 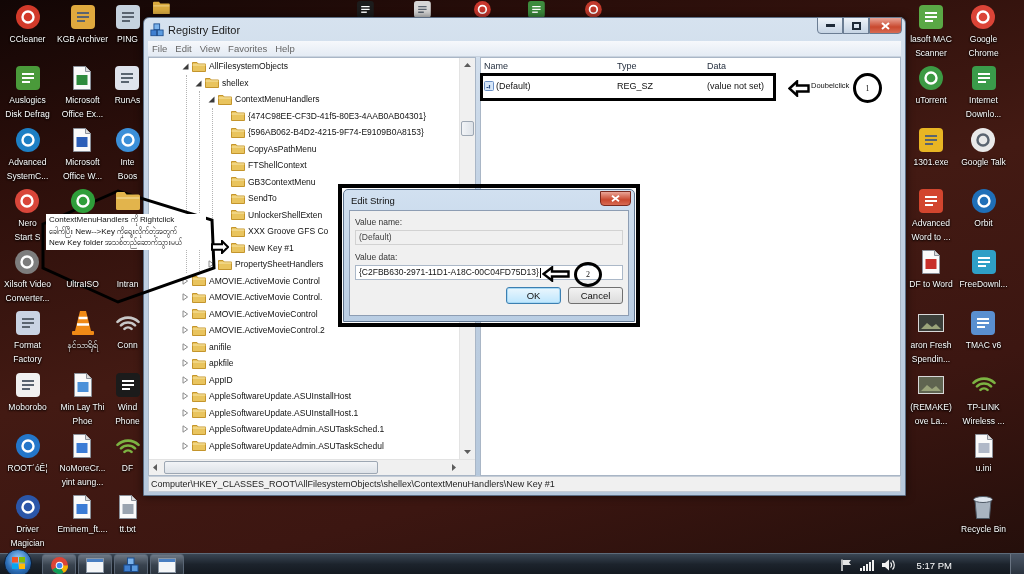 I want to click on dialog-title: Edit String, so click(x=372, y=200).